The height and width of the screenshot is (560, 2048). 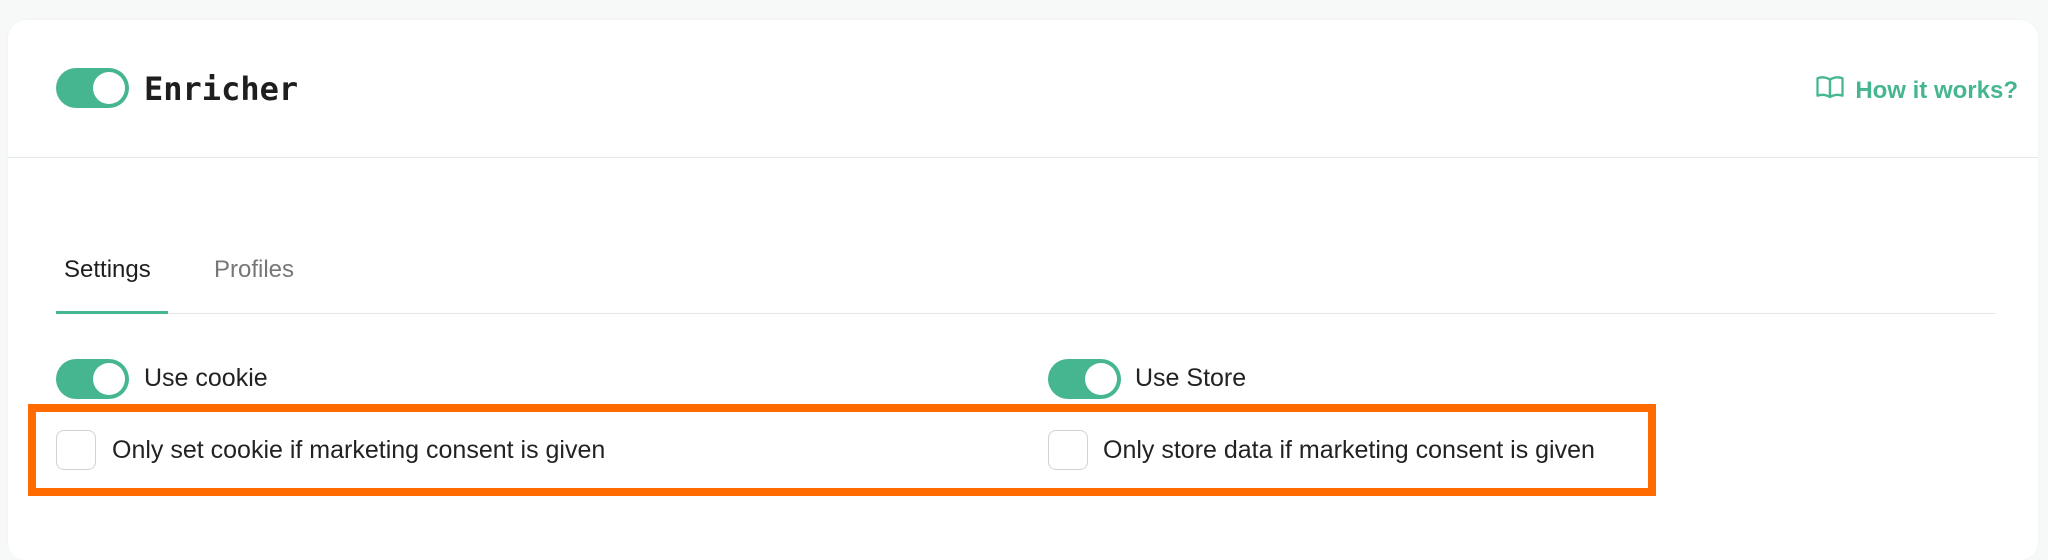 I want to click on tab-settings-label: Settings, so click(x=107, y=269).